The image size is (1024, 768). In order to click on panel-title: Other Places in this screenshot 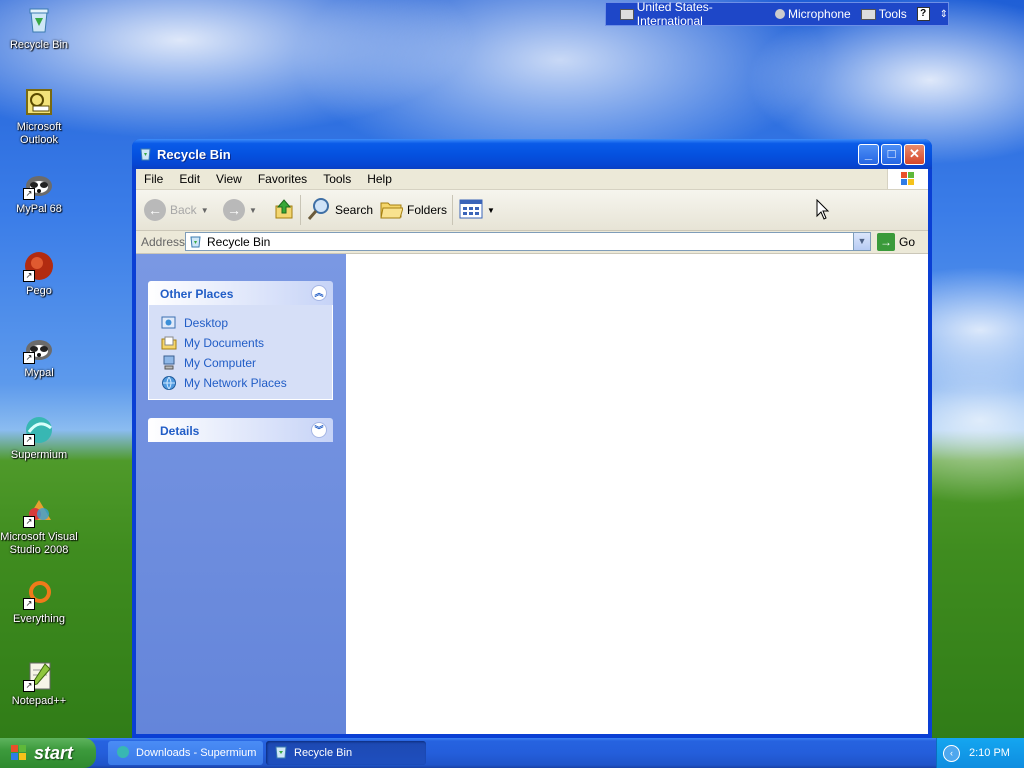, I will do `click(197, 294)`.